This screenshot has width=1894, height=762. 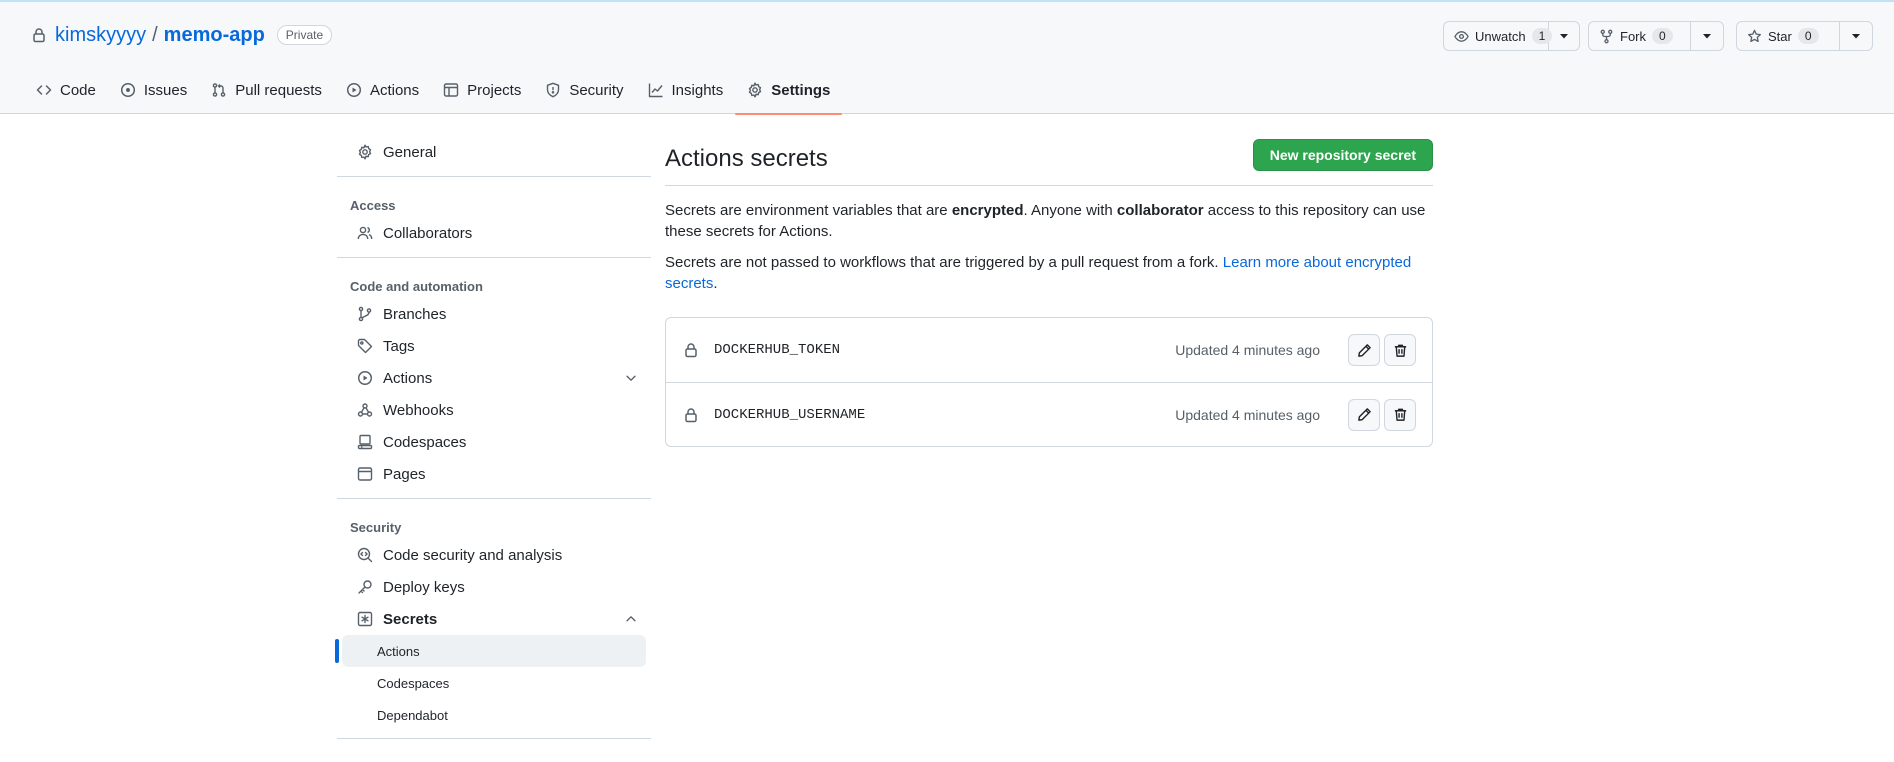 I want to click on fork-icon, so click(x=1606, y=36).